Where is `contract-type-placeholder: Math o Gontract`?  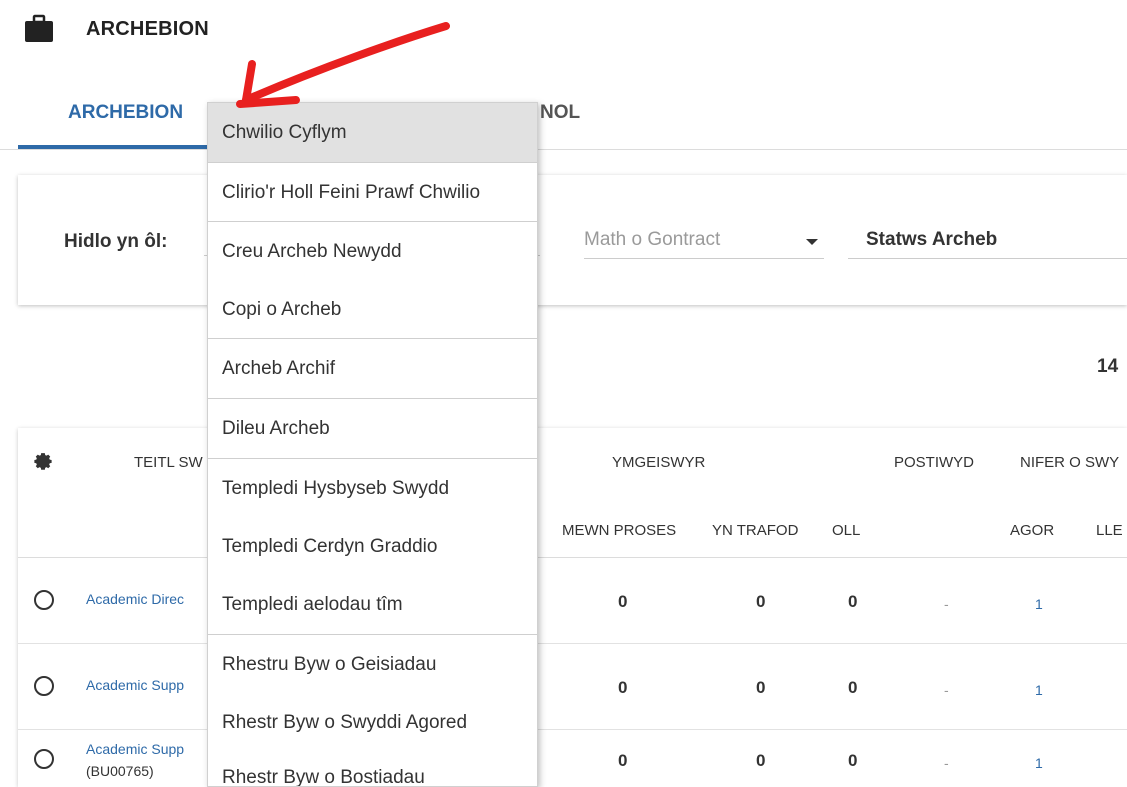 contract-type-placeholder: Math o Gontract is located at coordinates (652, 239).